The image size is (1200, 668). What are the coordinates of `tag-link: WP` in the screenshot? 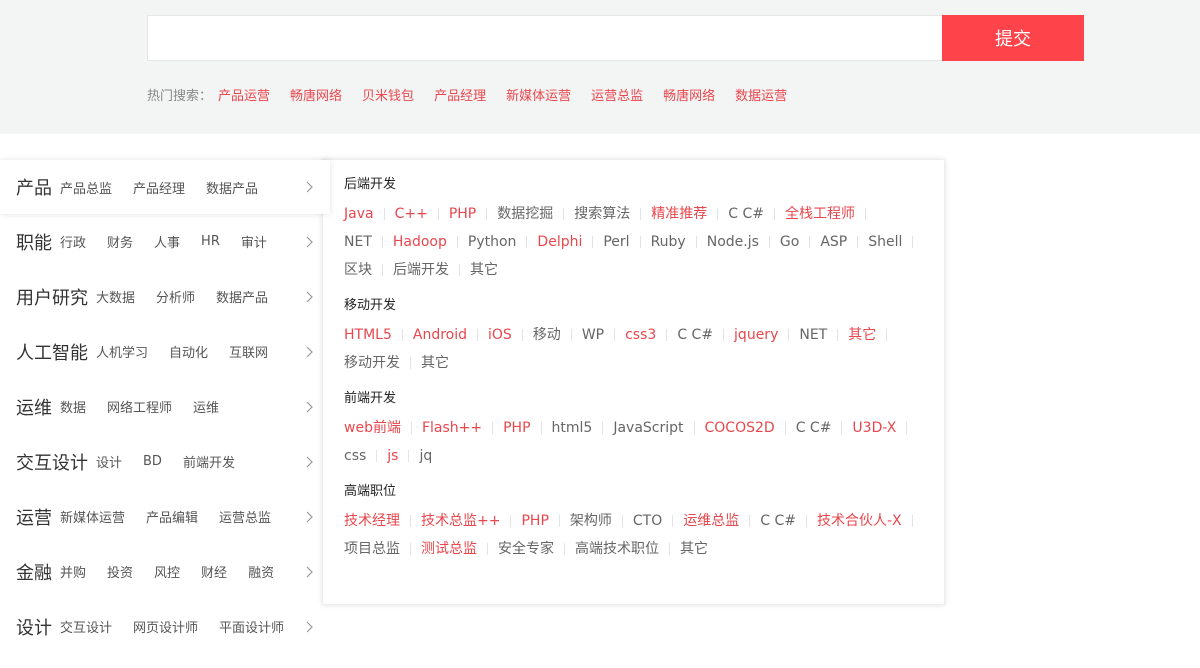 It's located at (603, 335).